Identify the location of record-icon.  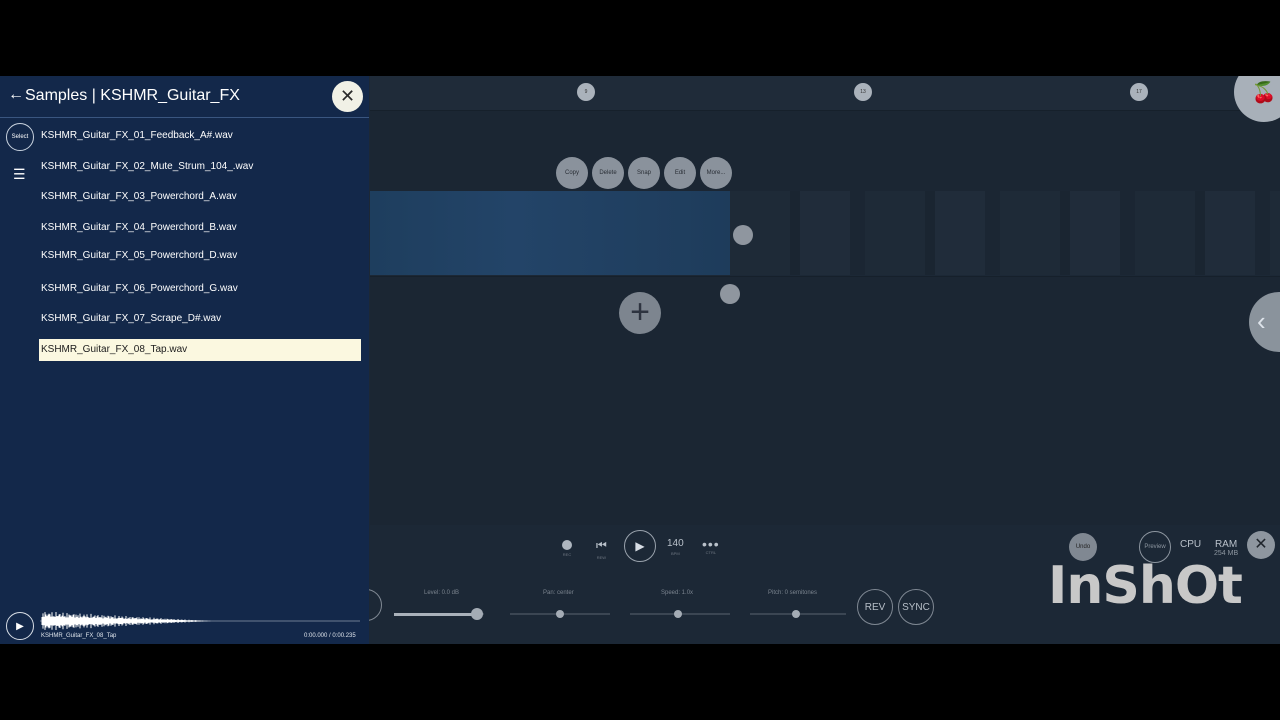
(567, 545).